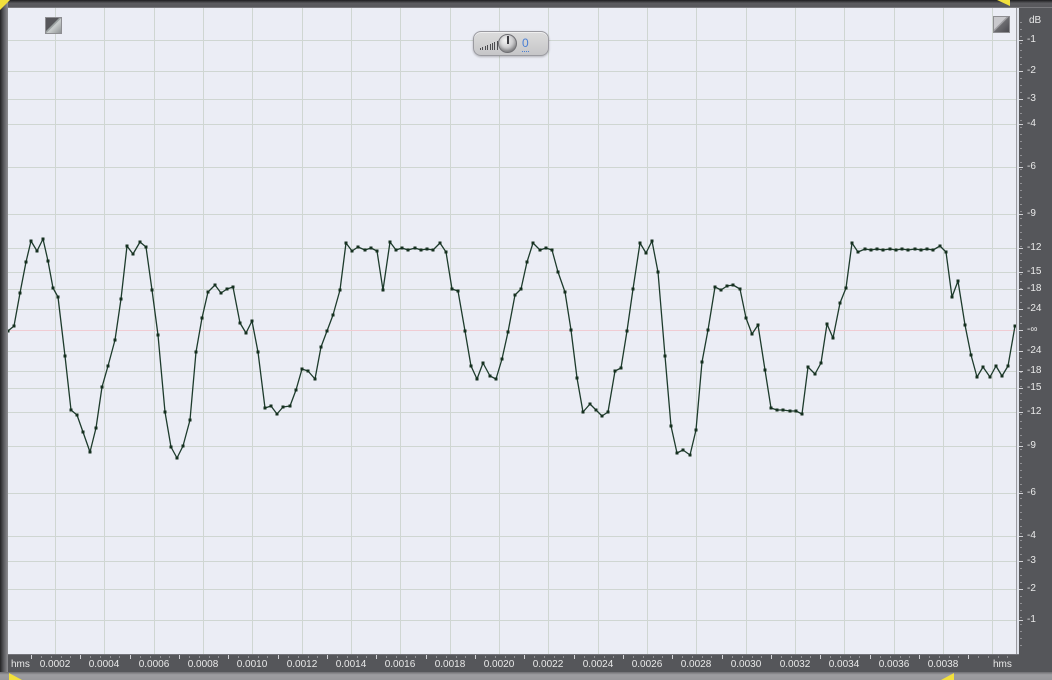 This screenshot has width=1052, height=680. Describe the element at coordinates (507, 43) in the screenshot. I see `rotary-knob-icon` at that location.